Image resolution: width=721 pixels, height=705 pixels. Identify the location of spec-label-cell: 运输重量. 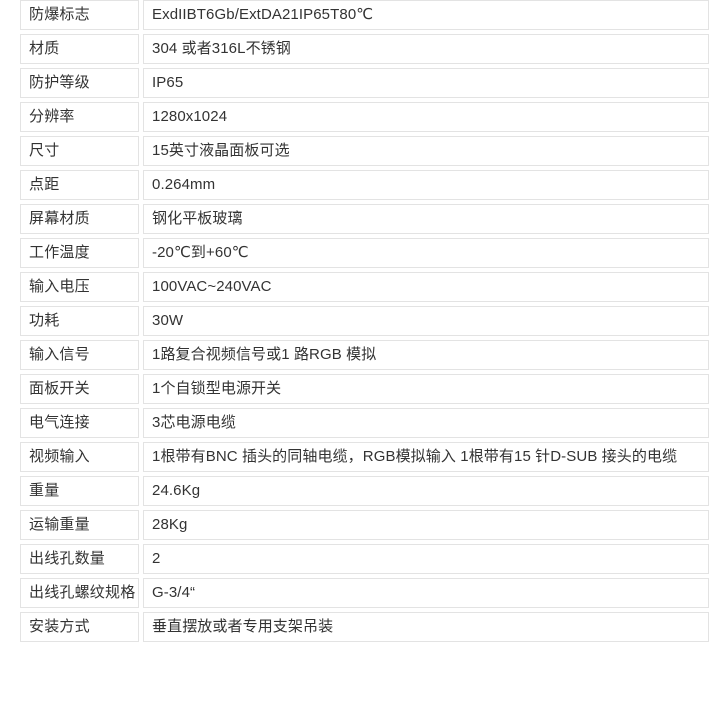
(79, 525).